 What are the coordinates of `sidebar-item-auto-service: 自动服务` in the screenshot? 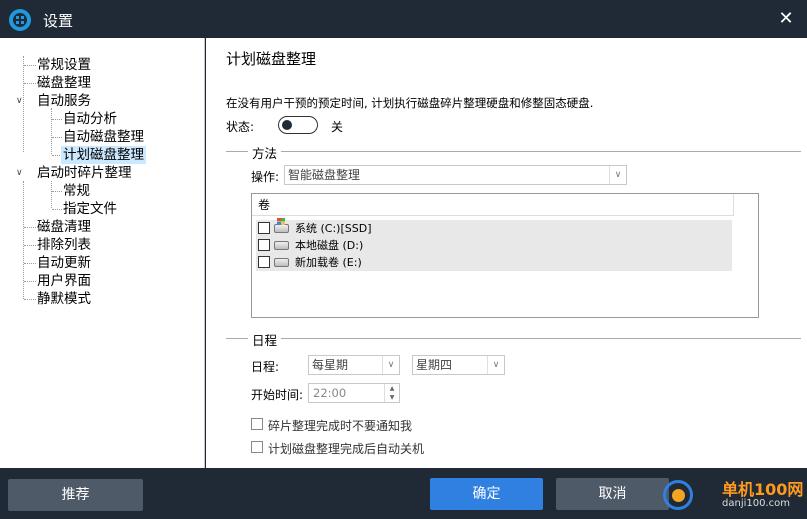 It's located at (64, 101).